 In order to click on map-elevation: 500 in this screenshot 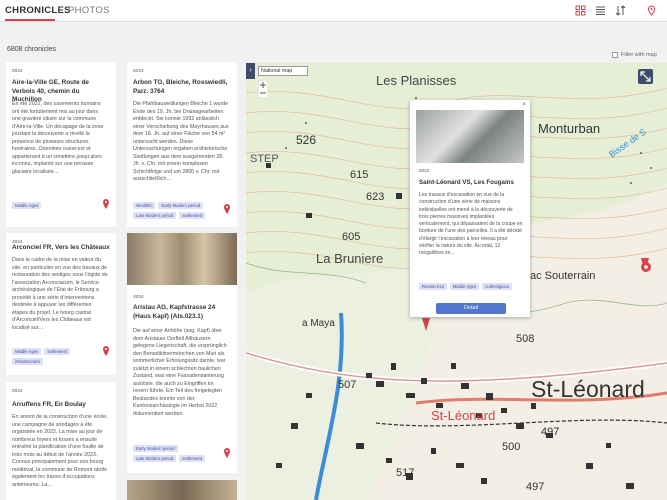, I will do `click(511, 447)`.